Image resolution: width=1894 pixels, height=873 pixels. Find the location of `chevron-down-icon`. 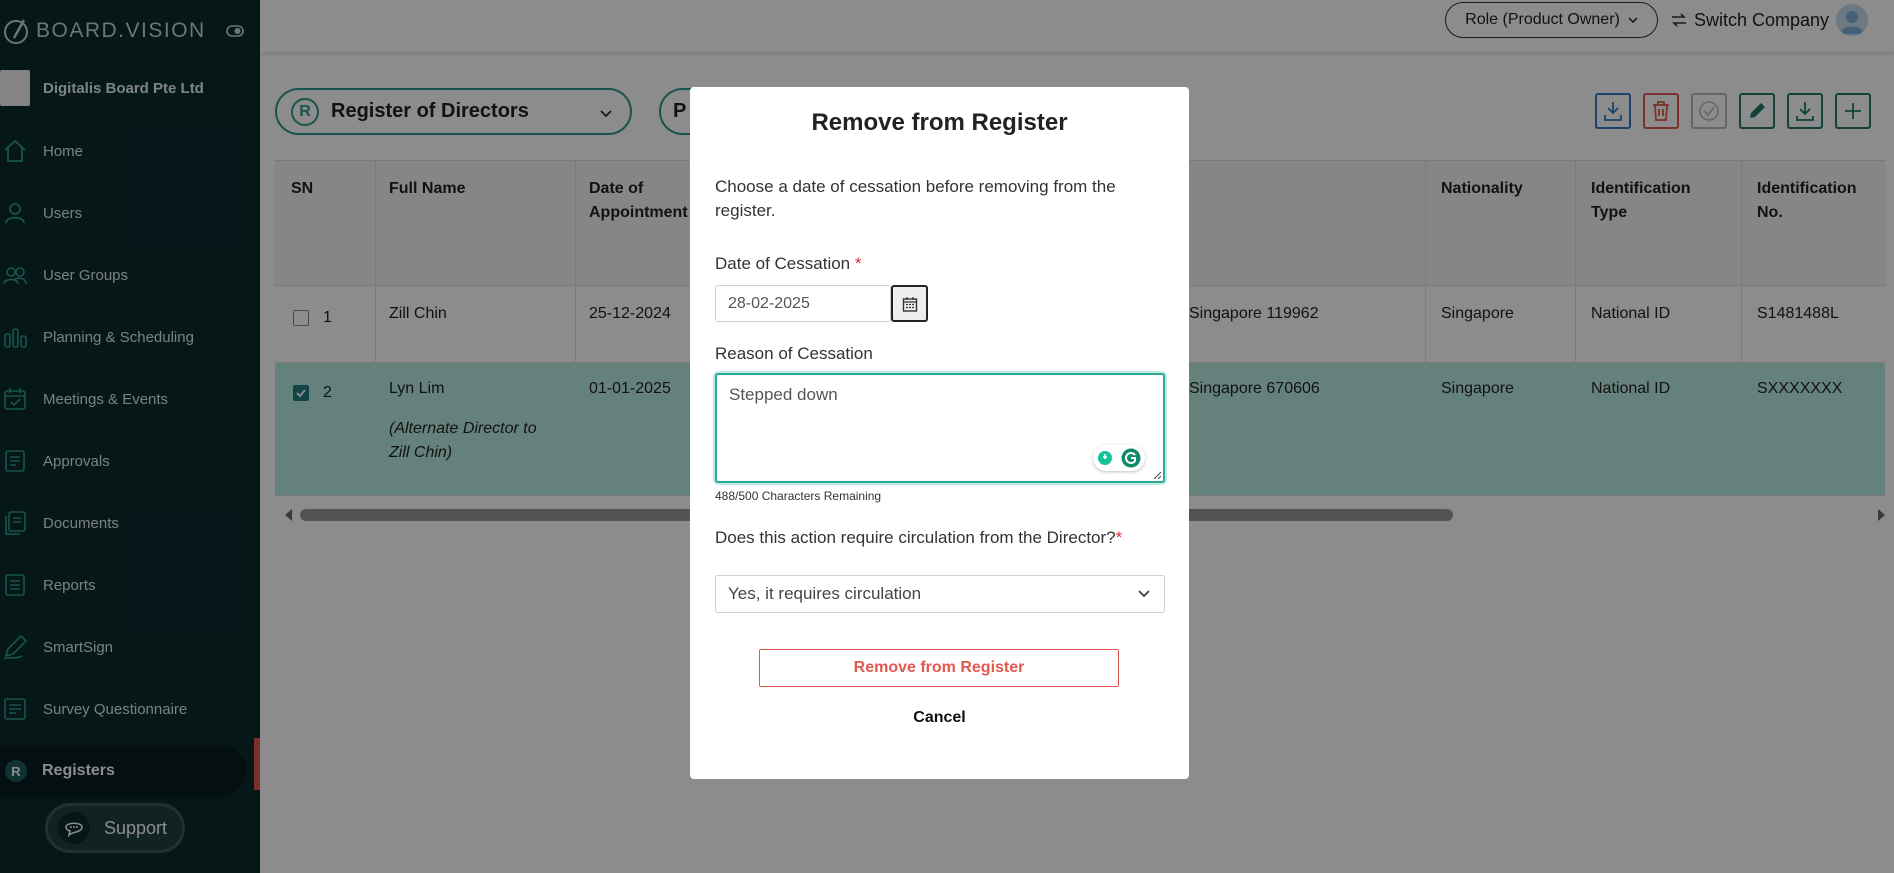

chevron-down-icon is located at coordinates (1144, 594).